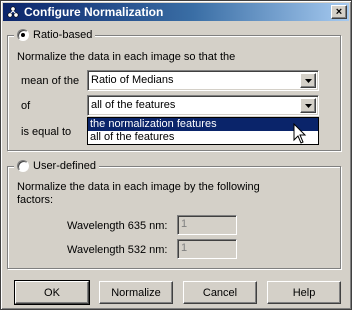  I want to click on dropdown-option-normalization-features: the normalization features, so click(203, 124).